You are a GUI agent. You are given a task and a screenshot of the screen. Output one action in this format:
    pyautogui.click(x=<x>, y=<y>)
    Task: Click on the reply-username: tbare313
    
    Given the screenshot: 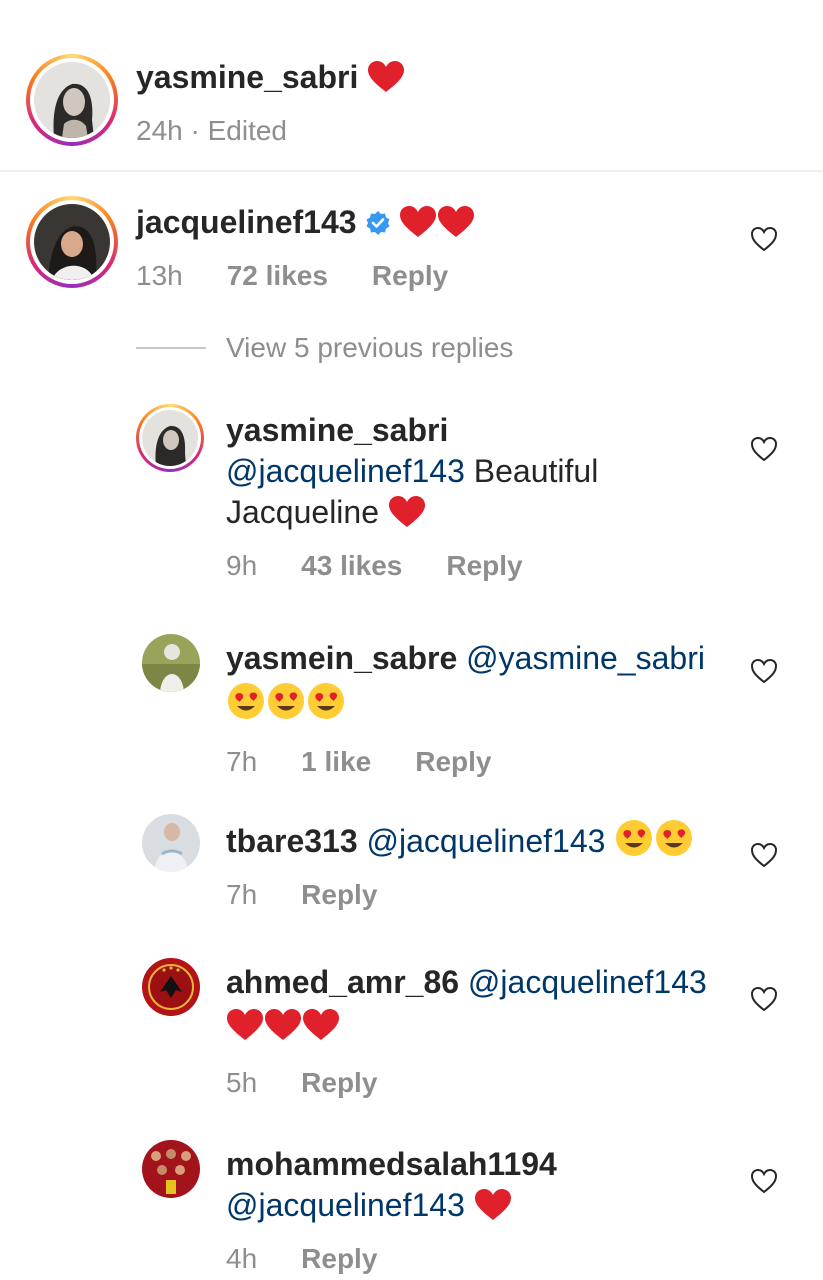 What is the action you would take?
    pyautogui.click(x=292, y=841)
    